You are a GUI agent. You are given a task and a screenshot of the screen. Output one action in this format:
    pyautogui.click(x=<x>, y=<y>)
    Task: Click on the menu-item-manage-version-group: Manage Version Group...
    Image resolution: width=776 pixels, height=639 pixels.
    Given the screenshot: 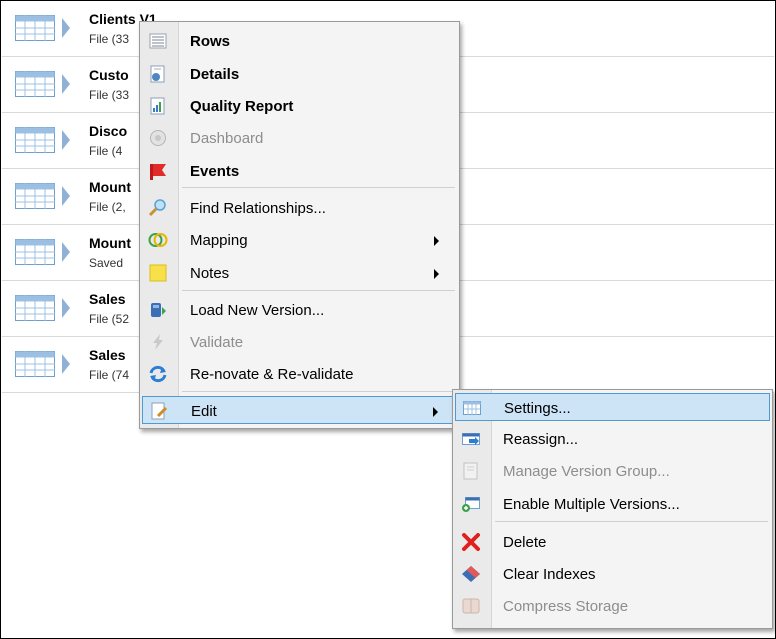 What is the action you would take?
    pyautogui.click(x=612, y=471)
    